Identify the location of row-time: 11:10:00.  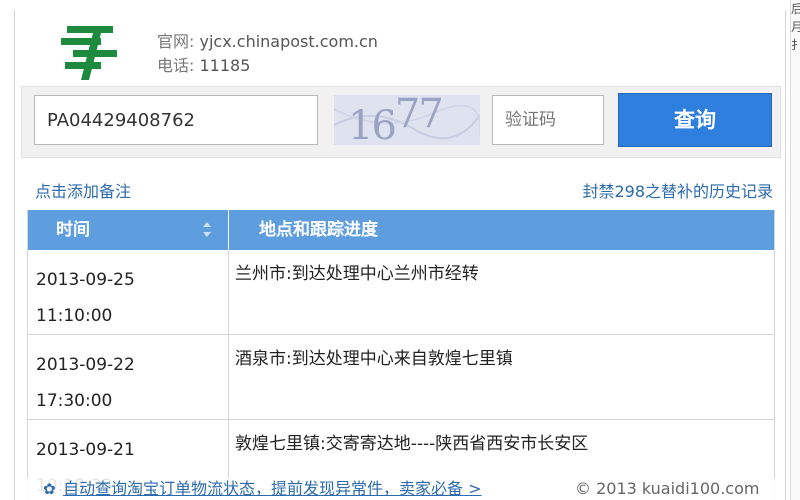
(74, 316).